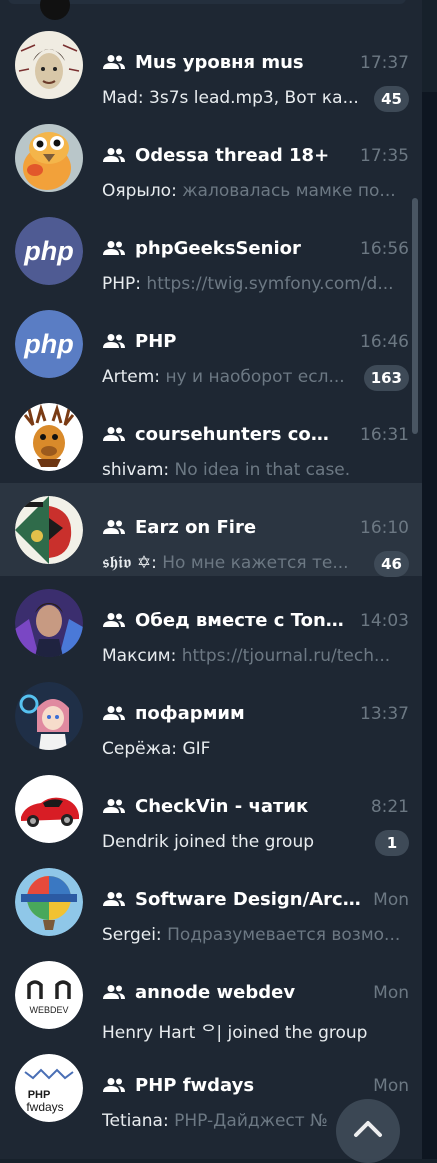 The image size is (437, 1163). What do you see at coordinates (384, 435) in the screenshot?
I see `chat-time: 16:31` at bounding box center [384, 435].